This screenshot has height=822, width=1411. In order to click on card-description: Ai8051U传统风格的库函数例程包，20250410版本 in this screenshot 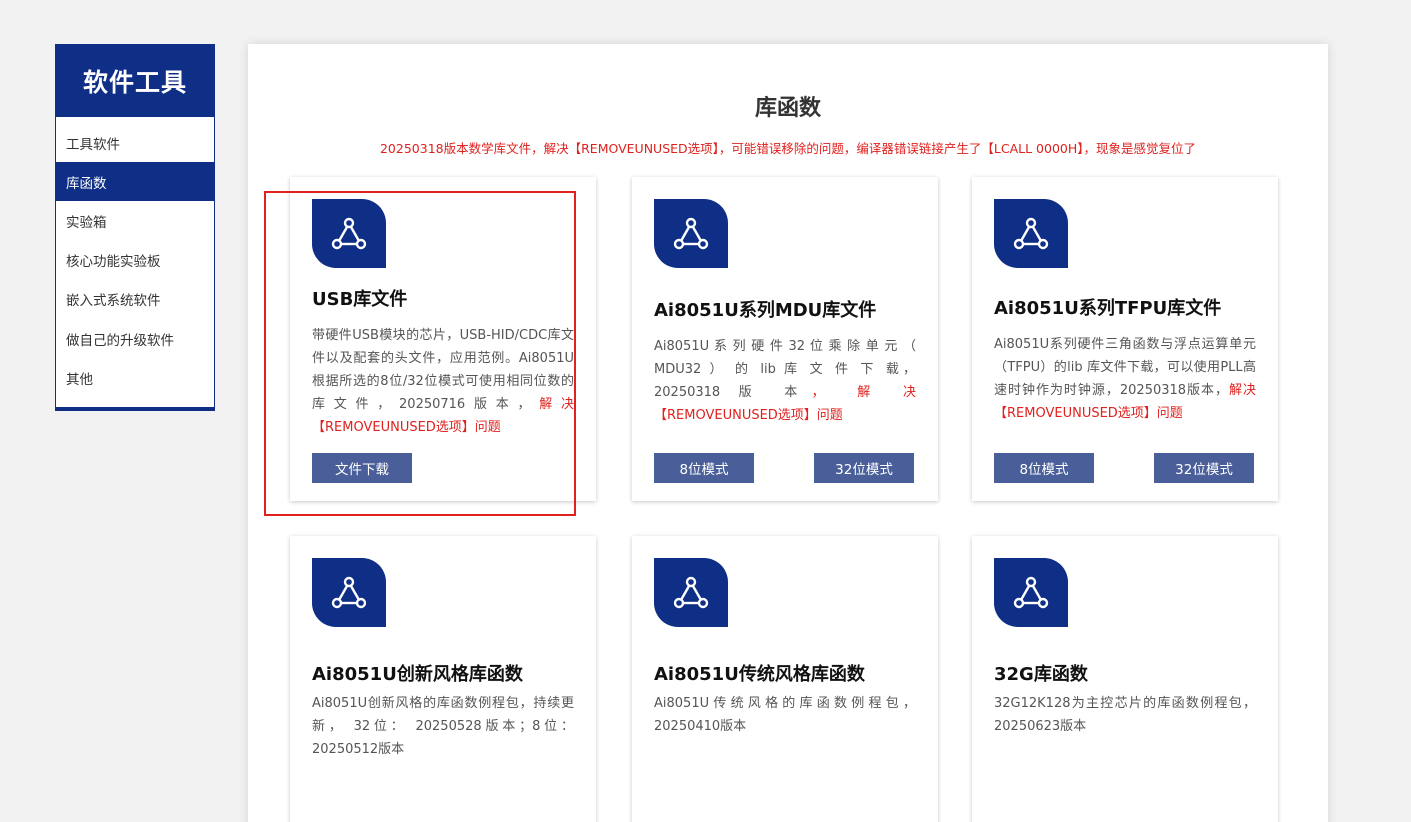, I will do `click(785, 715)`.